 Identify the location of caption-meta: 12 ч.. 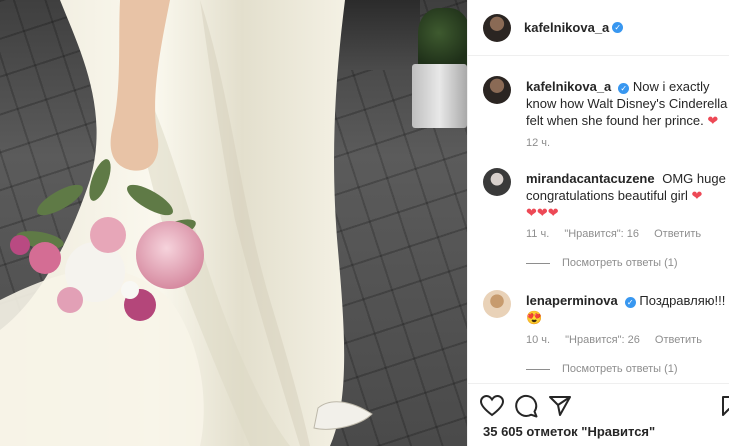
(544, 143).